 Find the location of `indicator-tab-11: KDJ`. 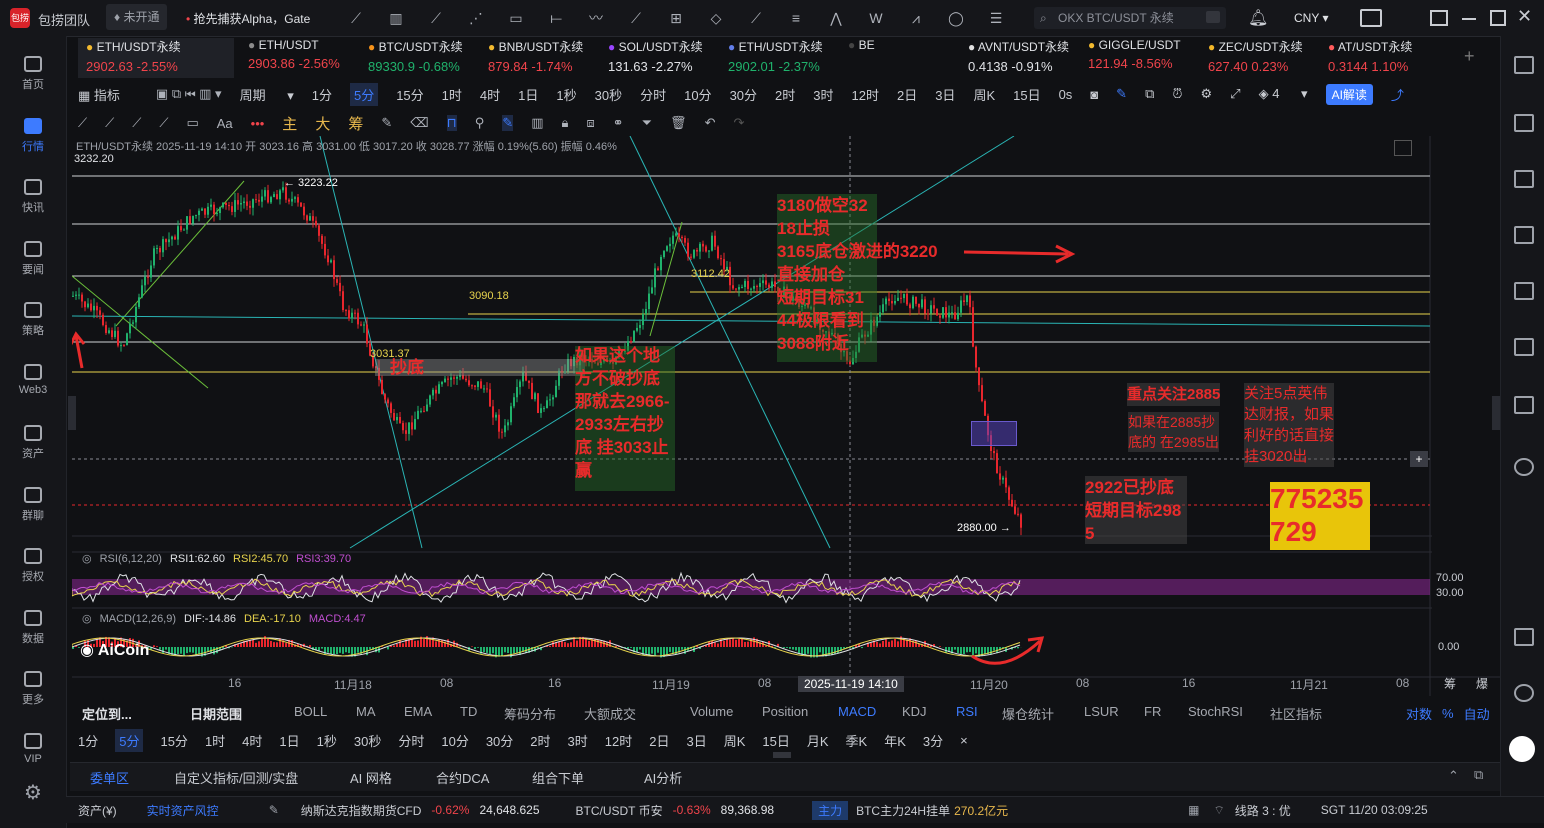

indicator-tab-11: KDJ is located at coordinates (914, 711).